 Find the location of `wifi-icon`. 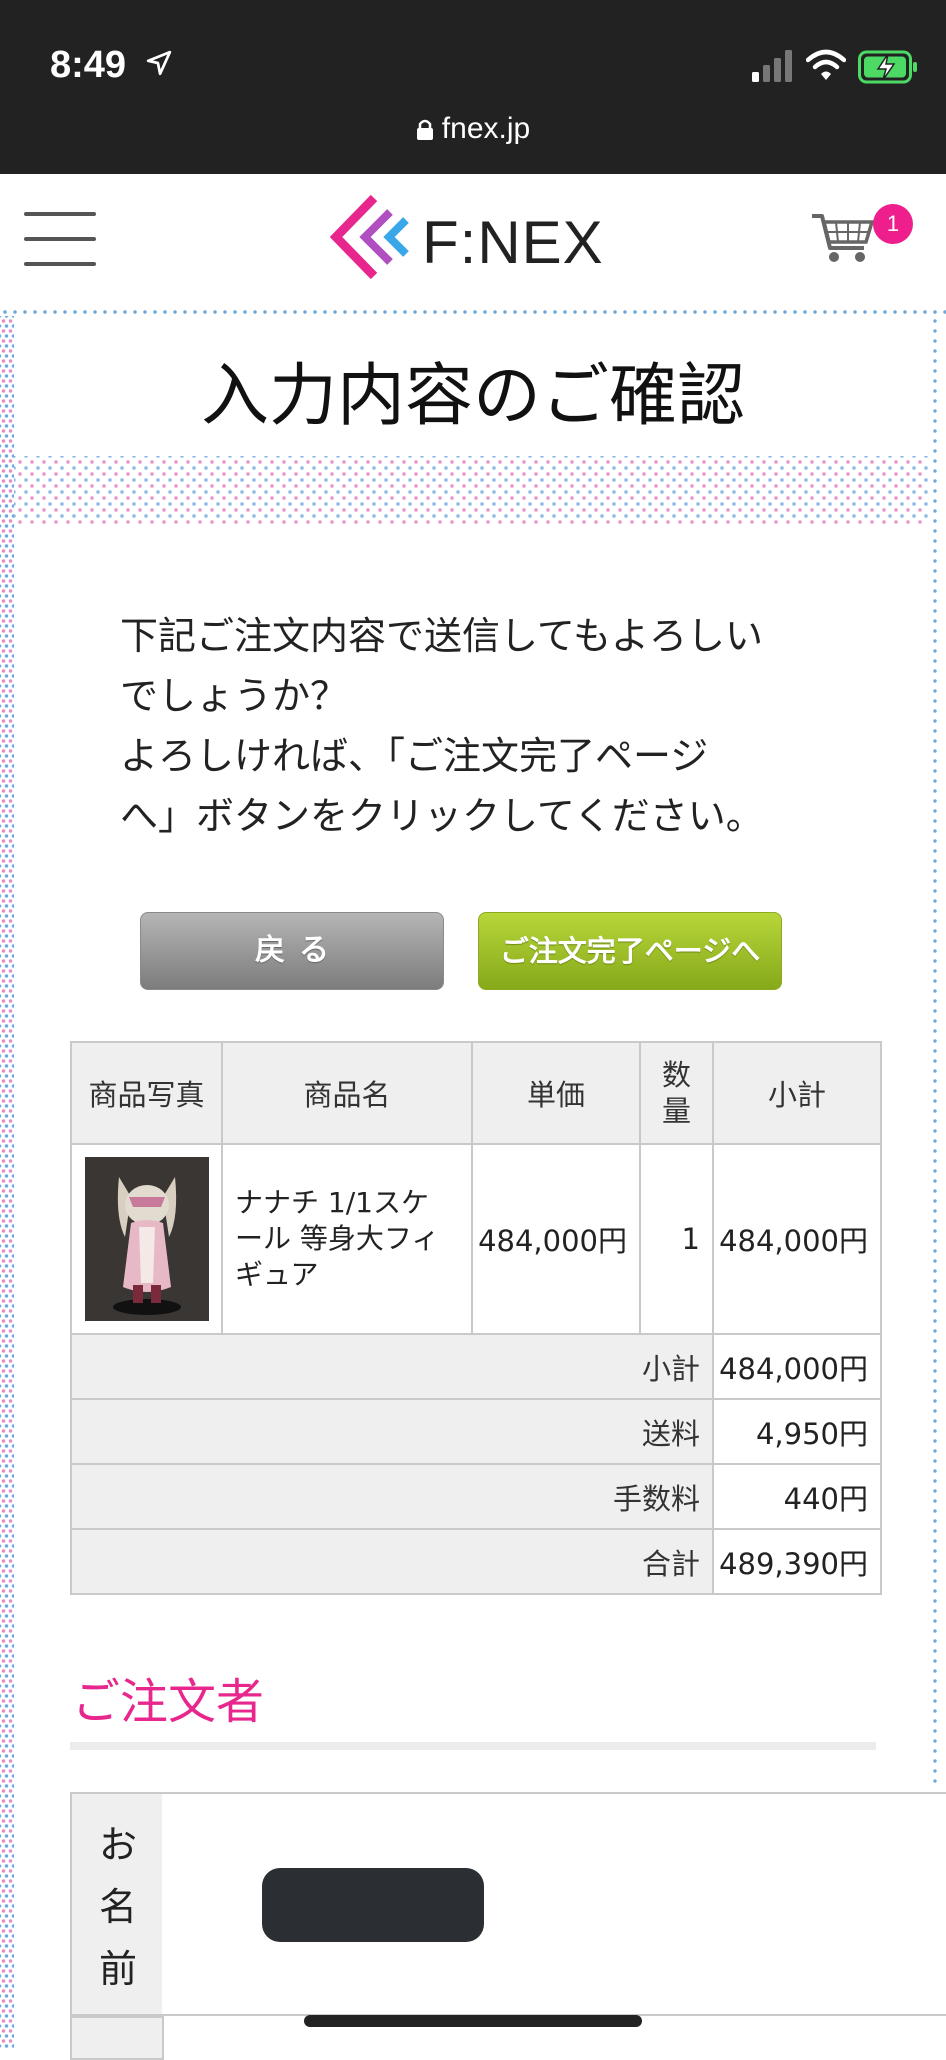

wifi-icon is located at coordinates (826, 64).